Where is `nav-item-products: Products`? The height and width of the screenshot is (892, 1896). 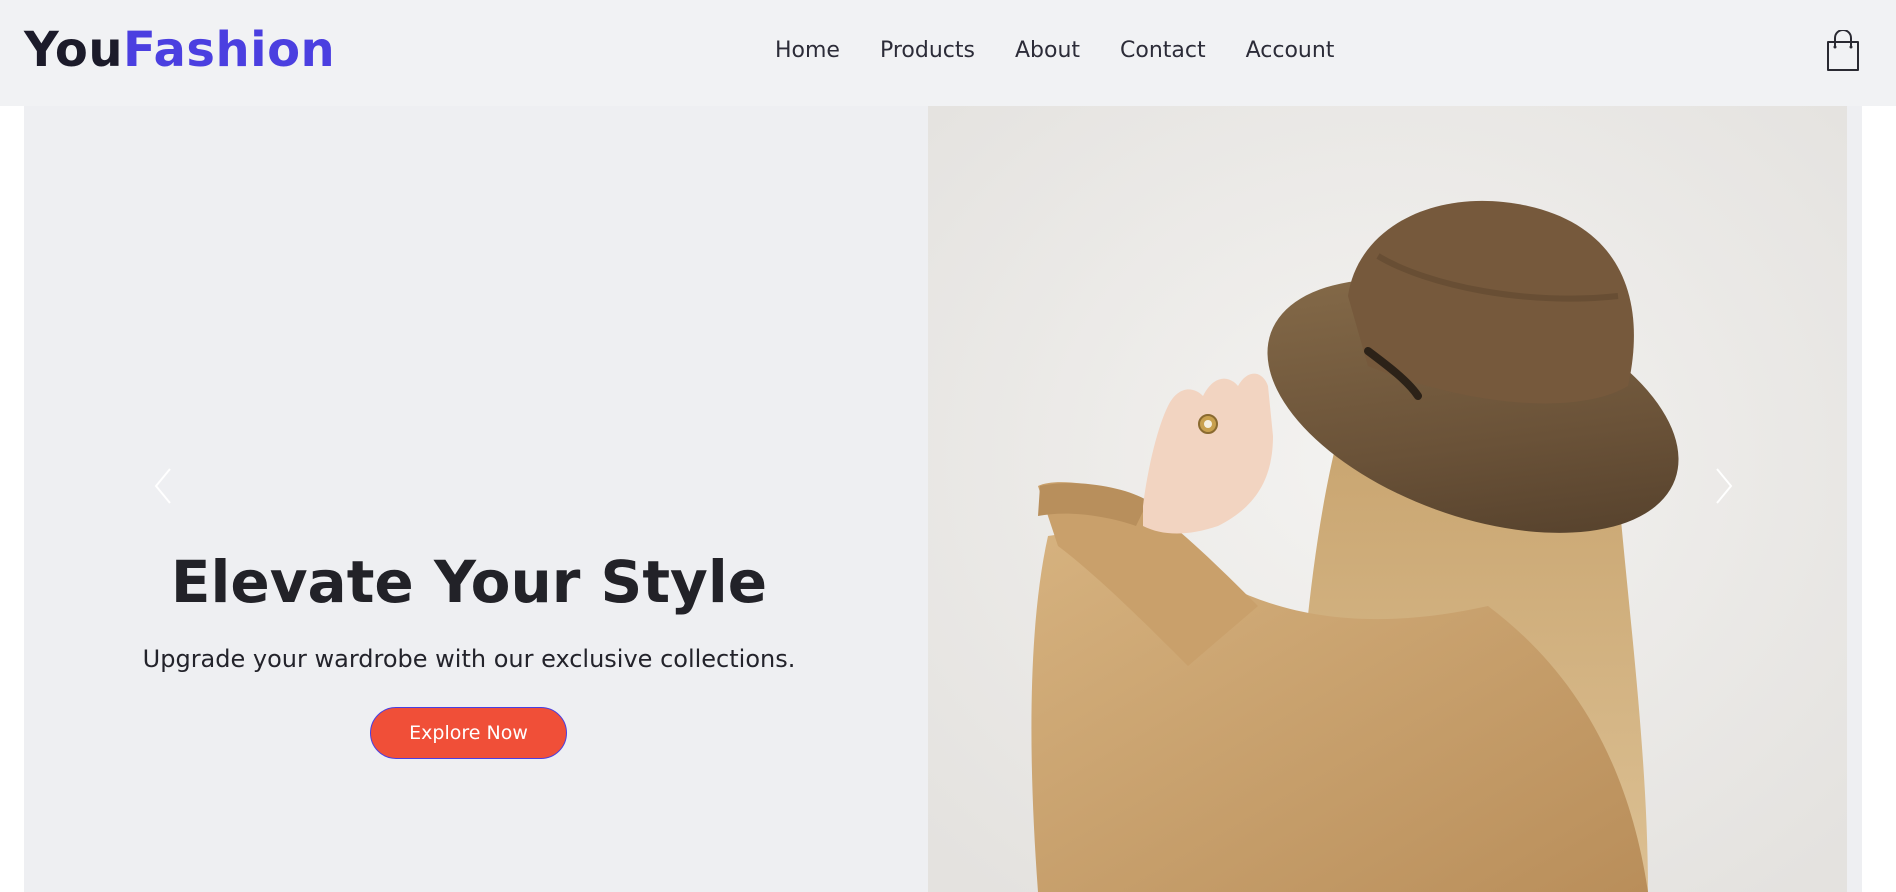
nav-item-products: Products is located at coordinates (927, 51).